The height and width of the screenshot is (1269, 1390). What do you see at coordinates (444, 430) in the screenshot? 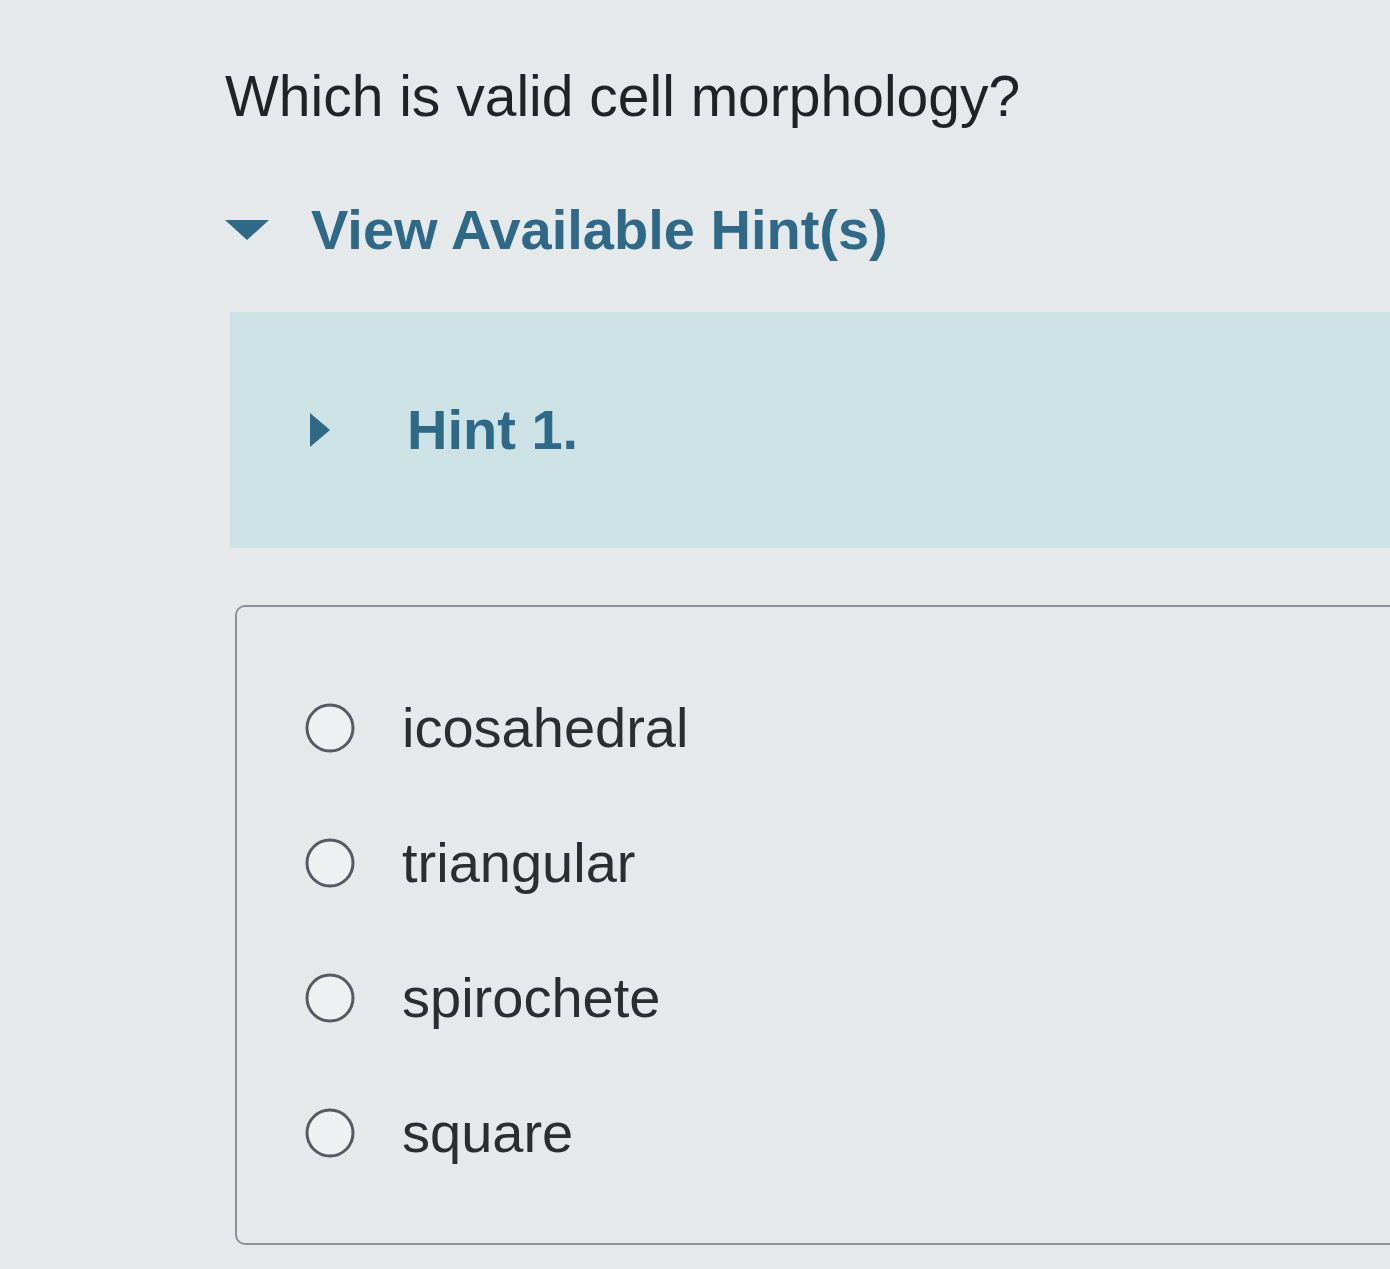
I see `hint-toggle: Hint 1.` at bounding box center [444, 430].